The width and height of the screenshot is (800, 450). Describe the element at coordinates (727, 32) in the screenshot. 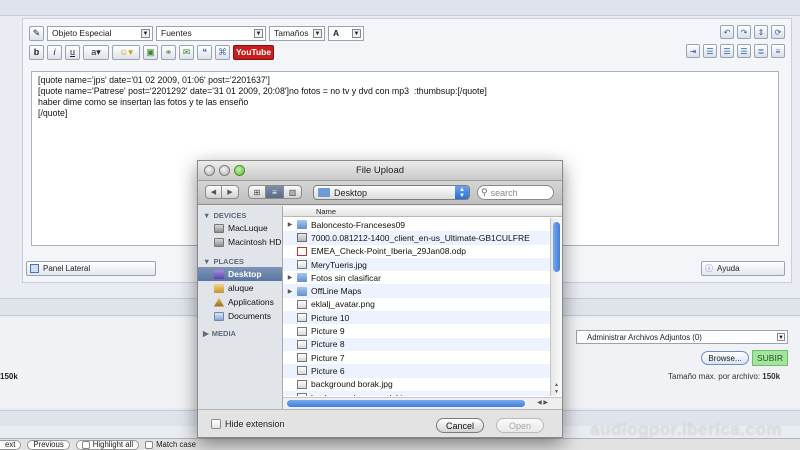

I see `undo-icon: ↶` at that location.